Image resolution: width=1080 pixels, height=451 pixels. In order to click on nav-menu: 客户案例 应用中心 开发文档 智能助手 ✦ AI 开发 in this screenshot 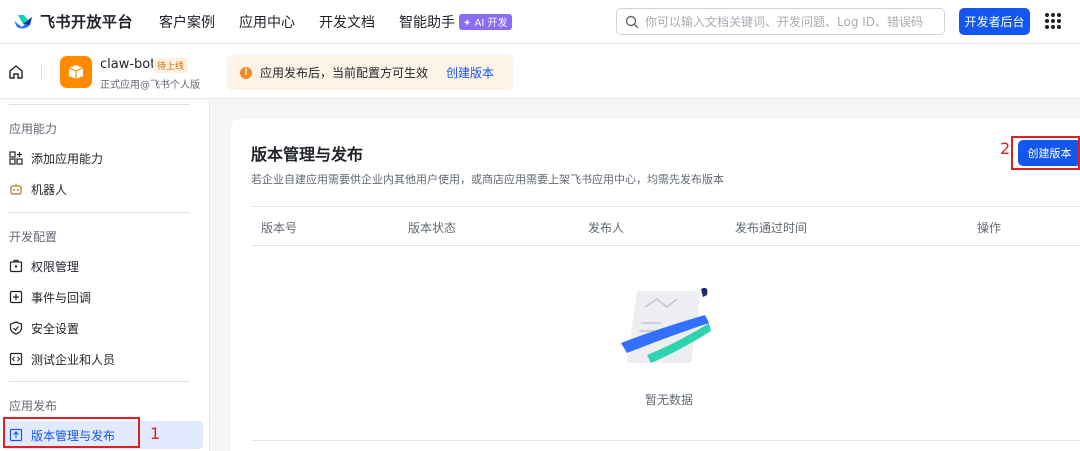, I will do `click(347, 22)`.